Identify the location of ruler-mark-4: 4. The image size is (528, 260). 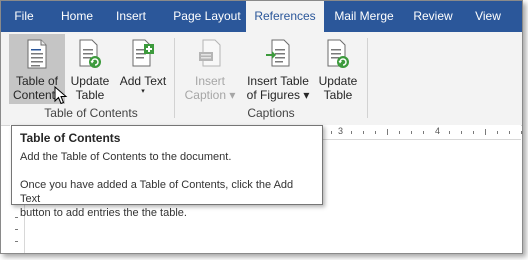
(438, 131).